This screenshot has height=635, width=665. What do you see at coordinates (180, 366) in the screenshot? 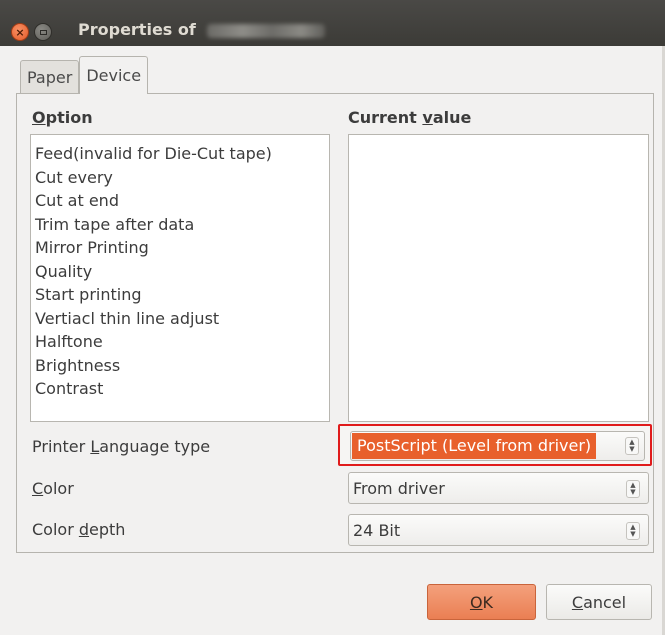
I see `list-item: Brightness` at bounding box center [180, 366].